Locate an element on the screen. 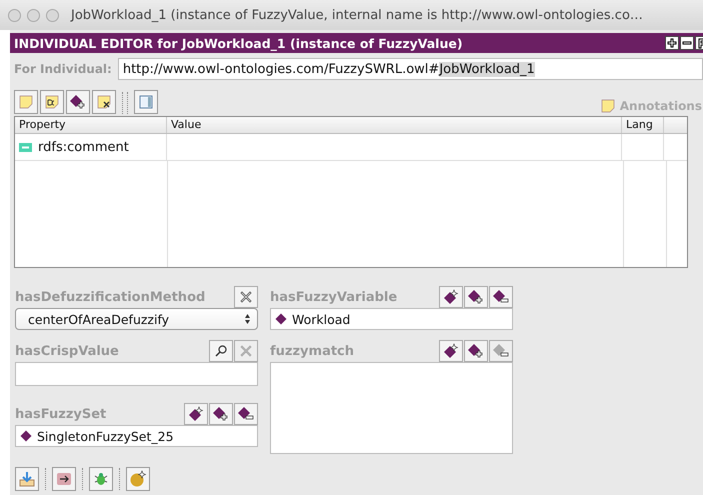 The height and width of the screenshot is (495, 703). input-field is located at coordinates (136, 374).